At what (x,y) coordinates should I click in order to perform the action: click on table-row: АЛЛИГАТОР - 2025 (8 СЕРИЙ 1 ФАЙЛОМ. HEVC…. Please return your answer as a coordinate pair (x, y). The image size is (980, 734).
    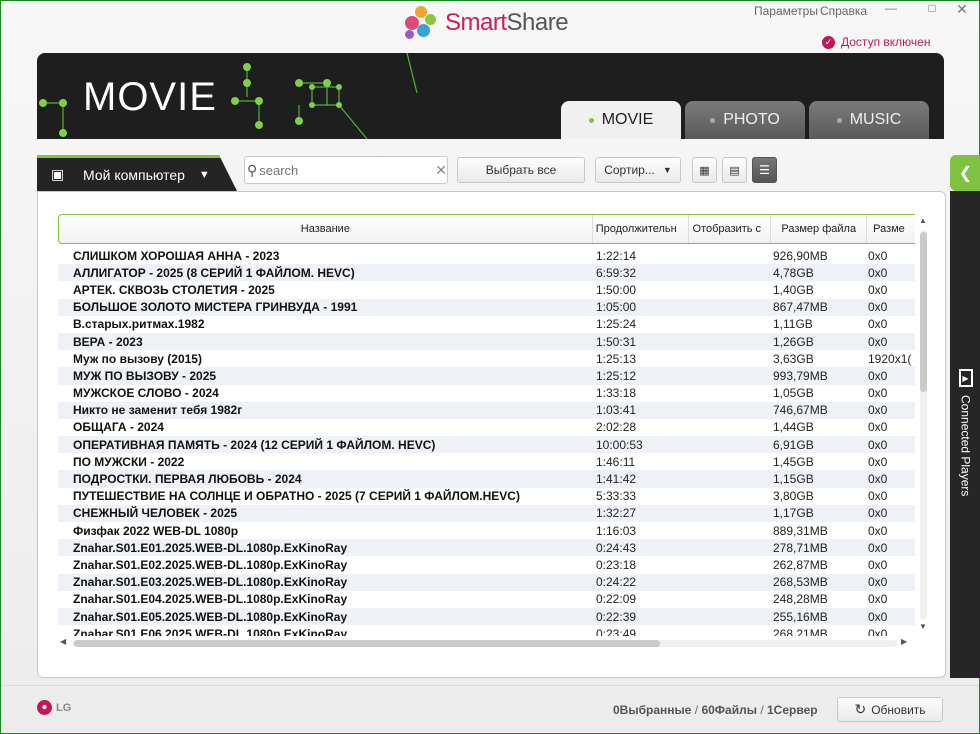
    Looking at the image, I should click on (486, 273).